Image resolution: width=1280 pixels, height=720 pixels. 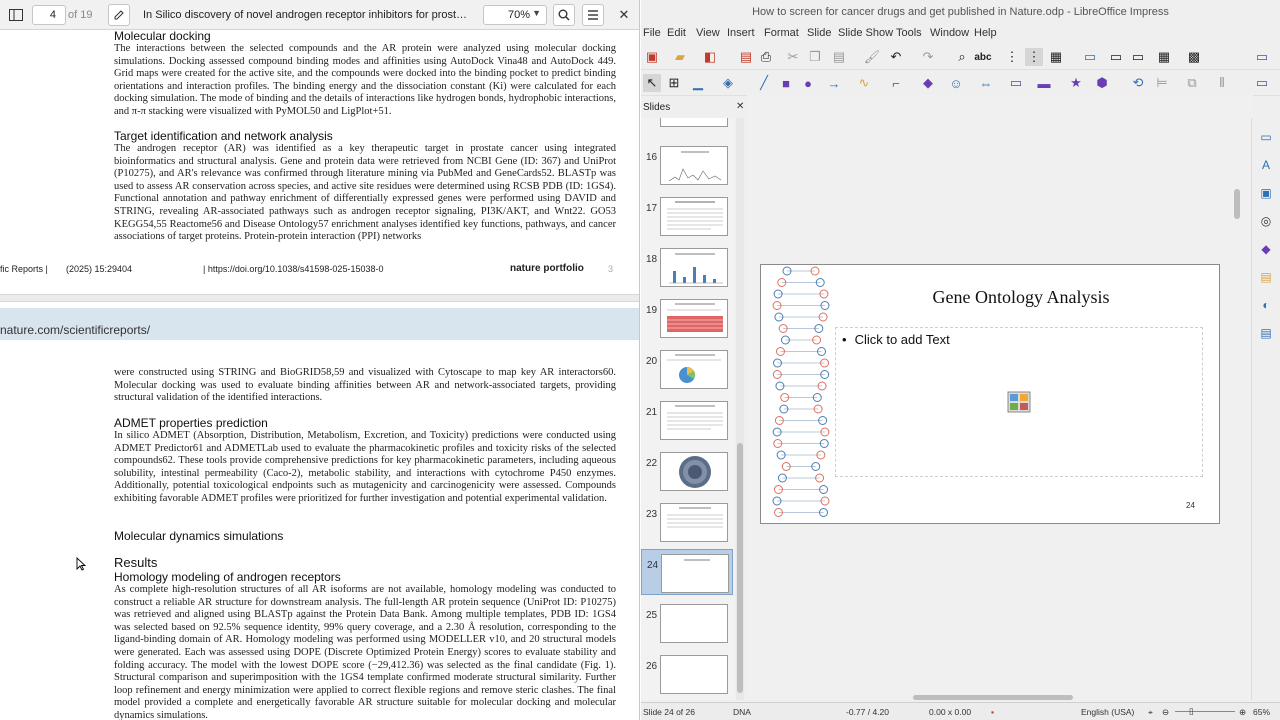 I want to click on insert-table-chart-icon, so click(x=1019, y=402).